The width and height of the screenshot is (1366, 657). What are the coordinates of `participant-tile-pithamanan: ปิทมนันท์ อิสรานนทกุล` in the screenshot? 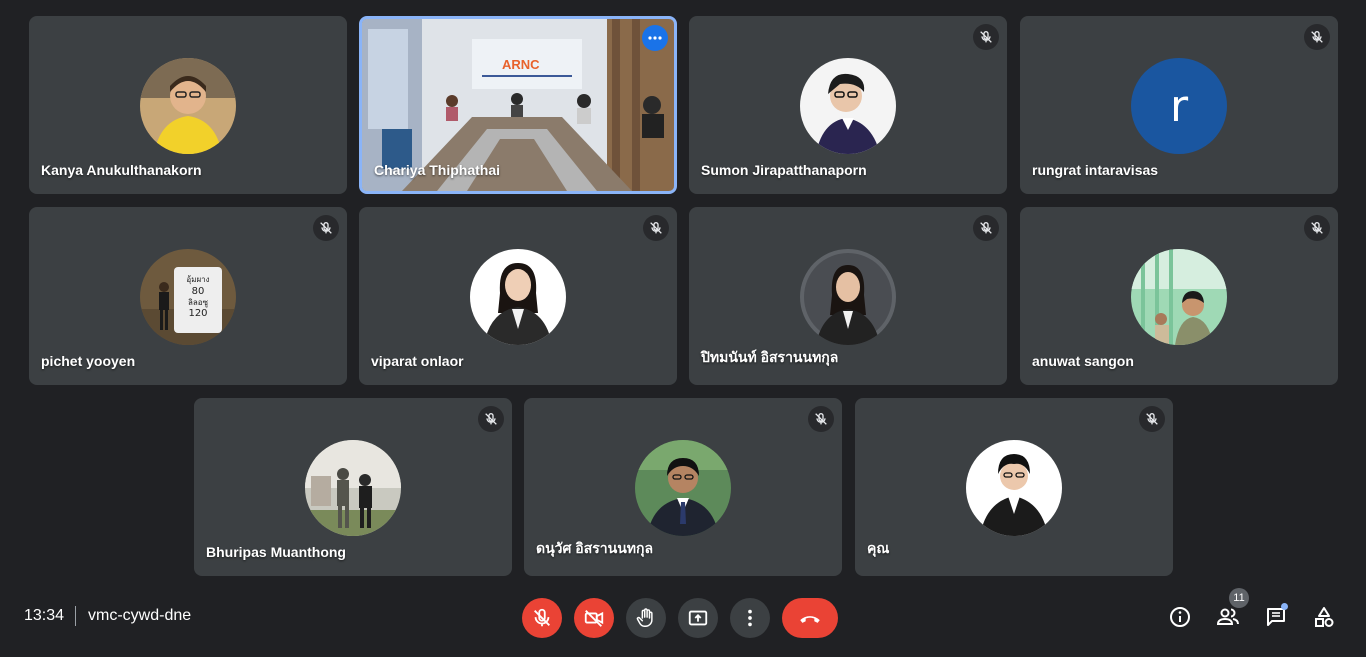 It's located at (848, 296).